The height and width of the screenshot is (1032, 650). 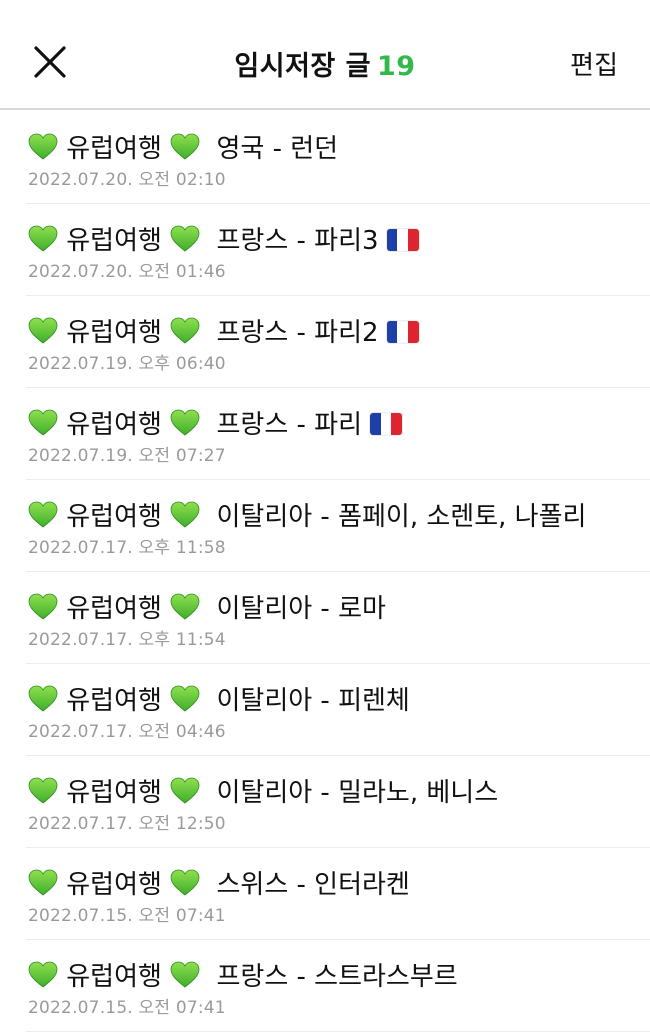 What do you see at coordinates (313, 701) in the screenshot?
I see `draft-title-text: 이탈리아 - 피렌체` at bounding box center [313, 701].